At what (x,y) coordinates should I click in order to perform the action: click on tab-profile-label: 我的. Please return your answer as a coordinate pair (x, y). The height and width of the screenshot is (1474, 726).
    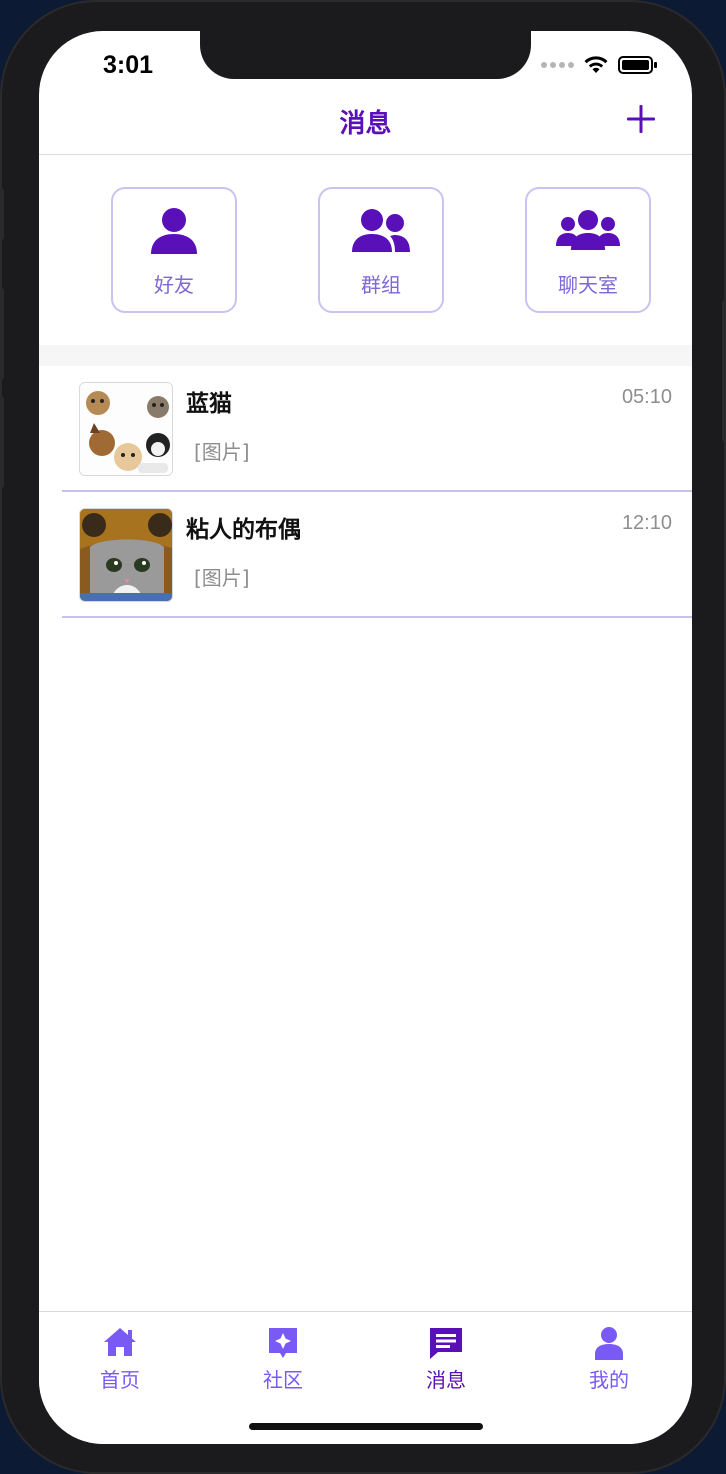
    Looking at the image, I should click on (609, 1380).